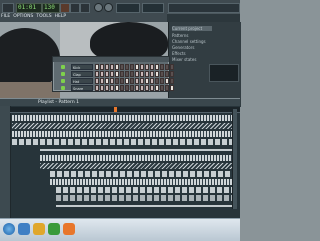 The image size is (320, 241). I want to click on playlist-scrollbar, so click(234, 159).